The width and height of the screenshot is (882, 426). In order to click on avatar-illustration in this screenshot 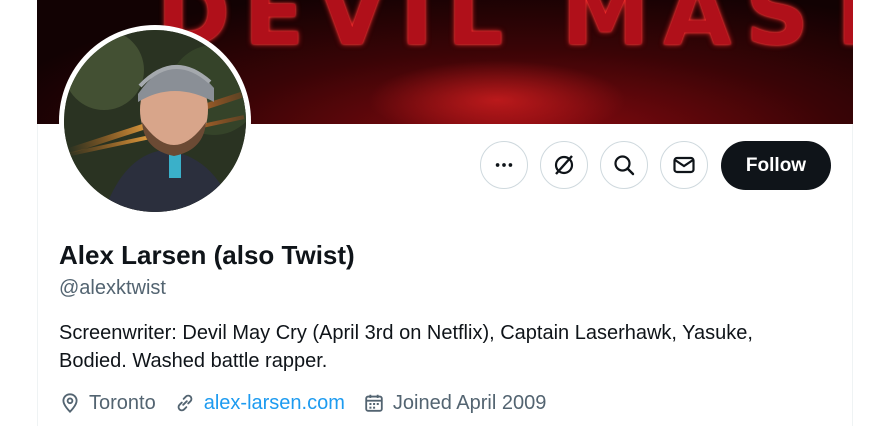, I will do `click(155, 121)`.